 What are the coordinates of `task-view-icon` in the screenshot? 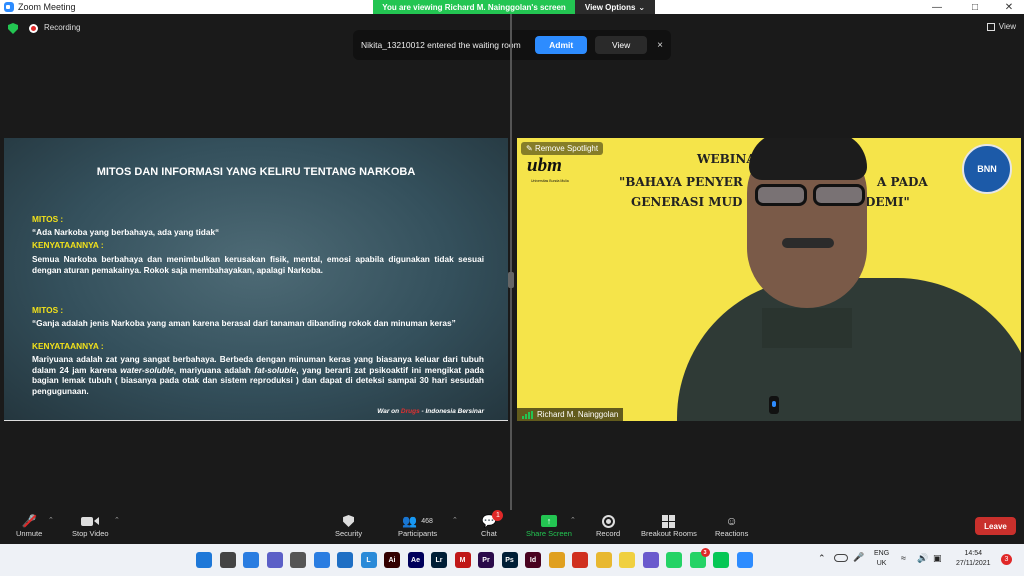 It's located at (227, 560).